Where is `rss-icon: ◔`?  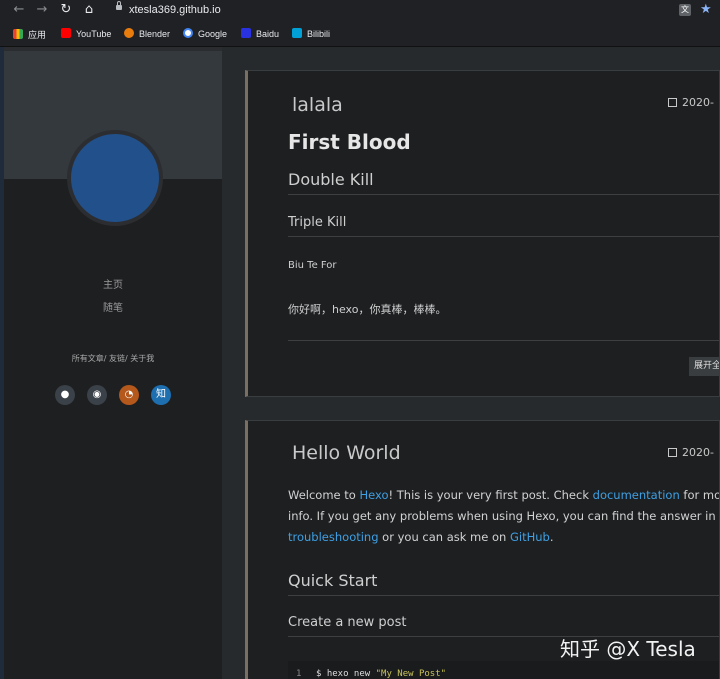 rss-icon: ◔ is located at coordinates (129, 395).